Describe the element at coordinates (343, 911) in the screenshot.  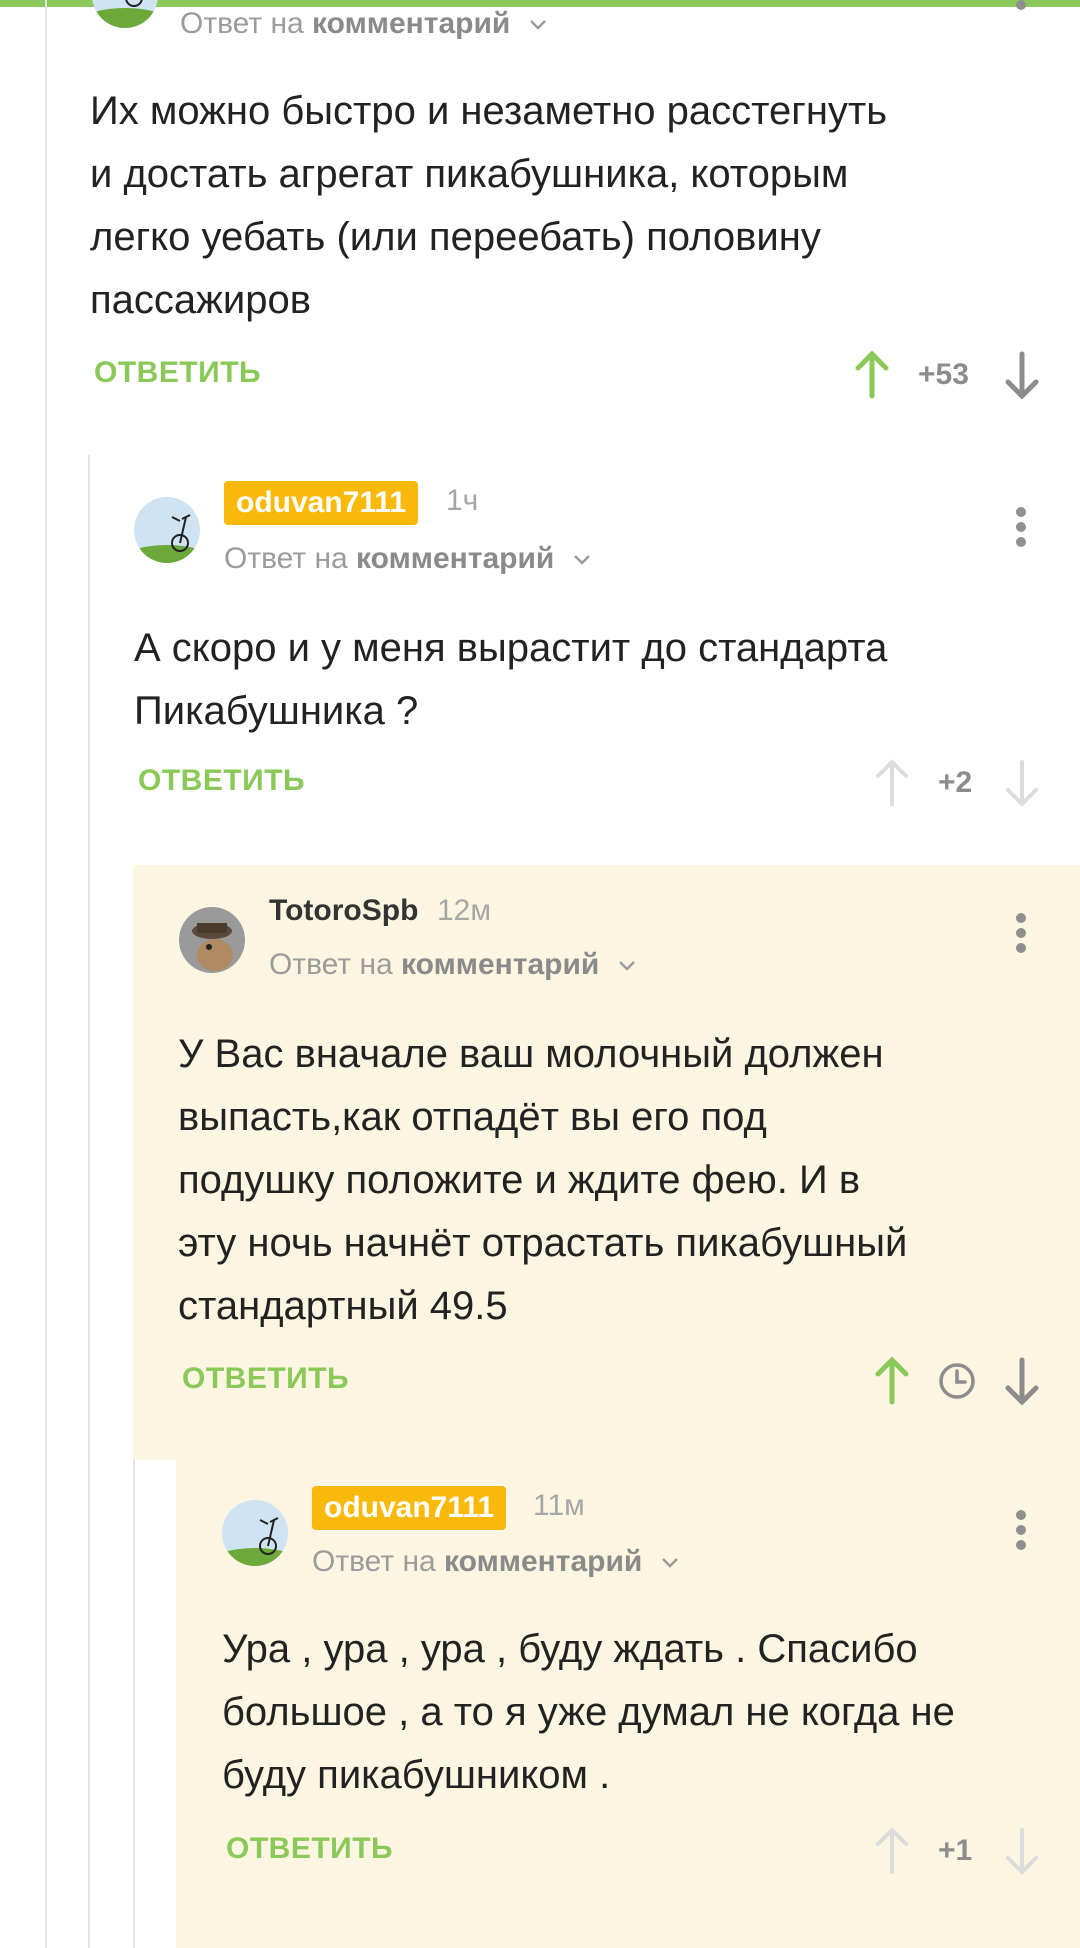
I see `author-name: TotoroSpb` at that location.